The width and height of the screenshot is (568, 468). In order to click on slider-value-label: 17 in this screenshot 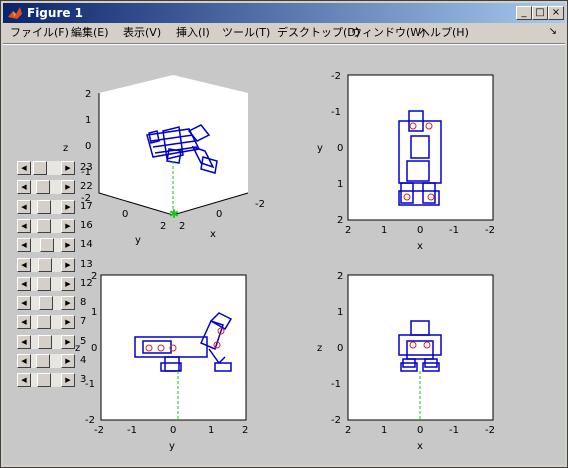, I will do `click(86, 206)`.